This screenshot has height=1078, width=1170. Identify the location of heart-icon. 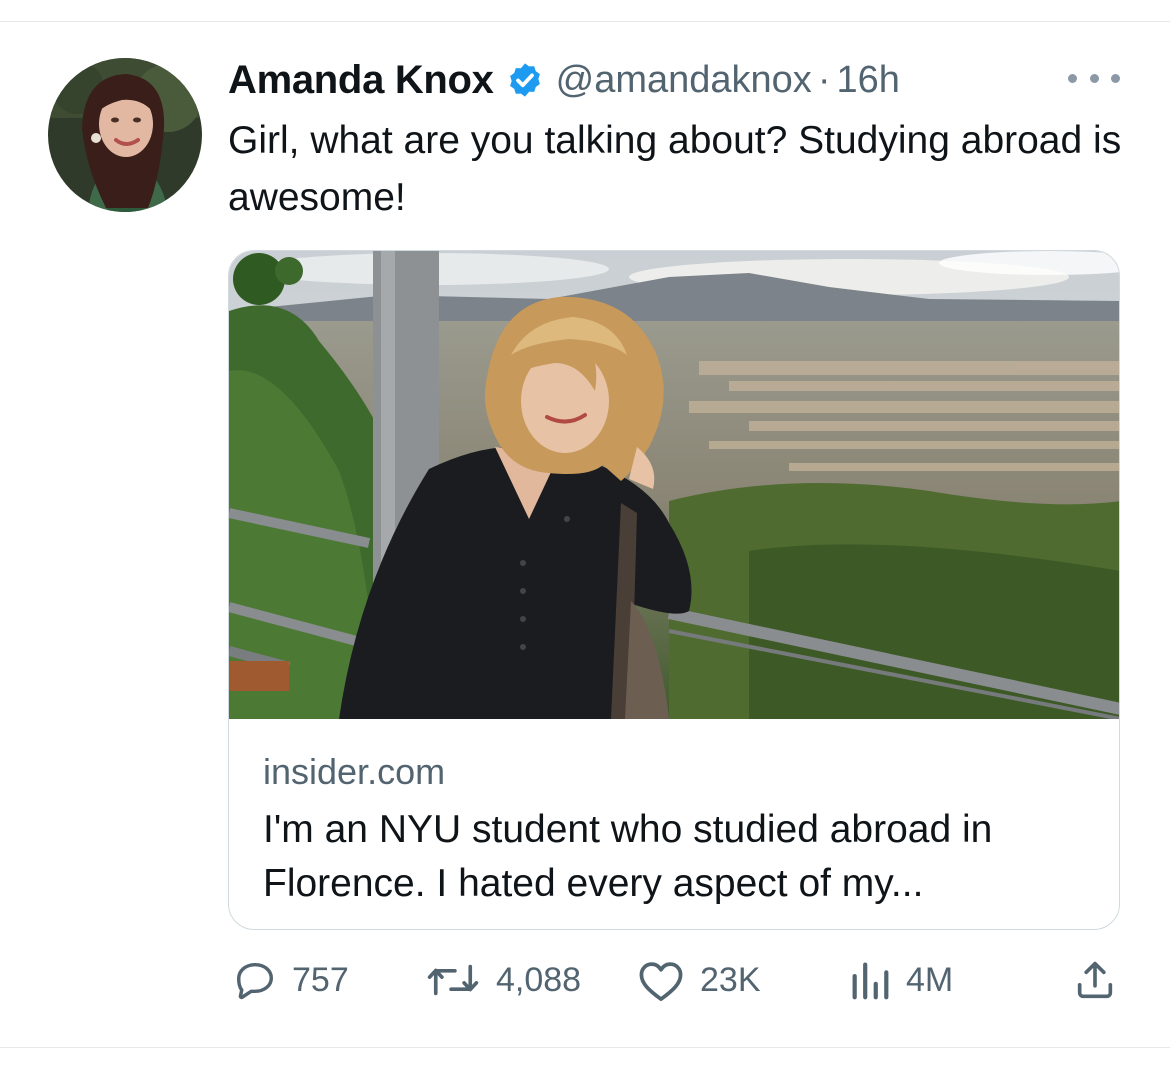
(661, 982).